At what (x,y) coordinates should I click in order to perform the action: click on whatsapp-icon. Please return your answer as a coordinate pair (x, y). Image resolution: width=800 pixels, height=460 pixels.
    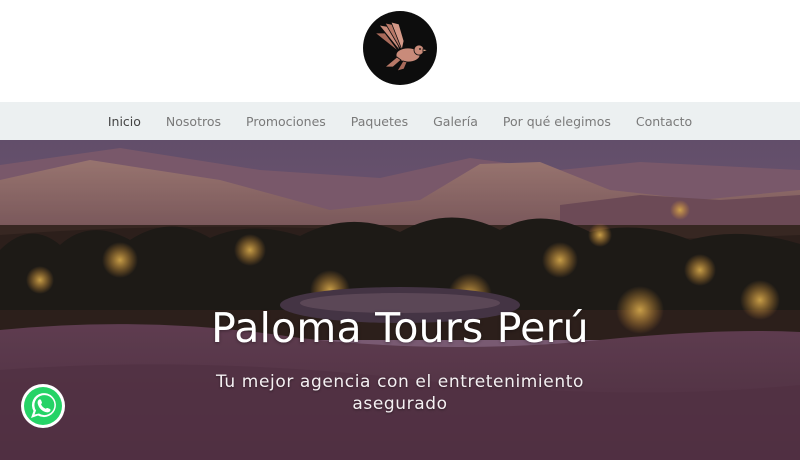
    Looking at the image, I should click on (43, 406).